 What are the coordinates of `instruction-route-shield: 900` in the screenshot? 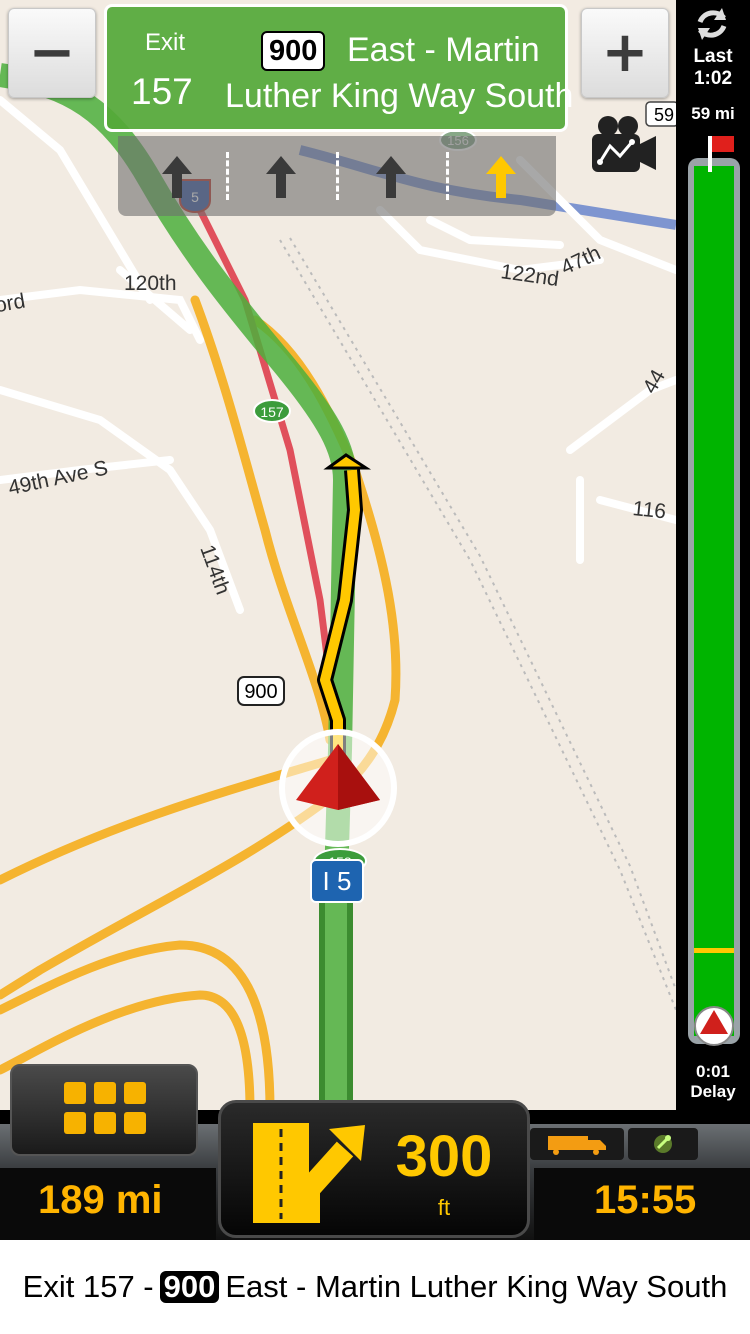 It's located at (189, 1287).